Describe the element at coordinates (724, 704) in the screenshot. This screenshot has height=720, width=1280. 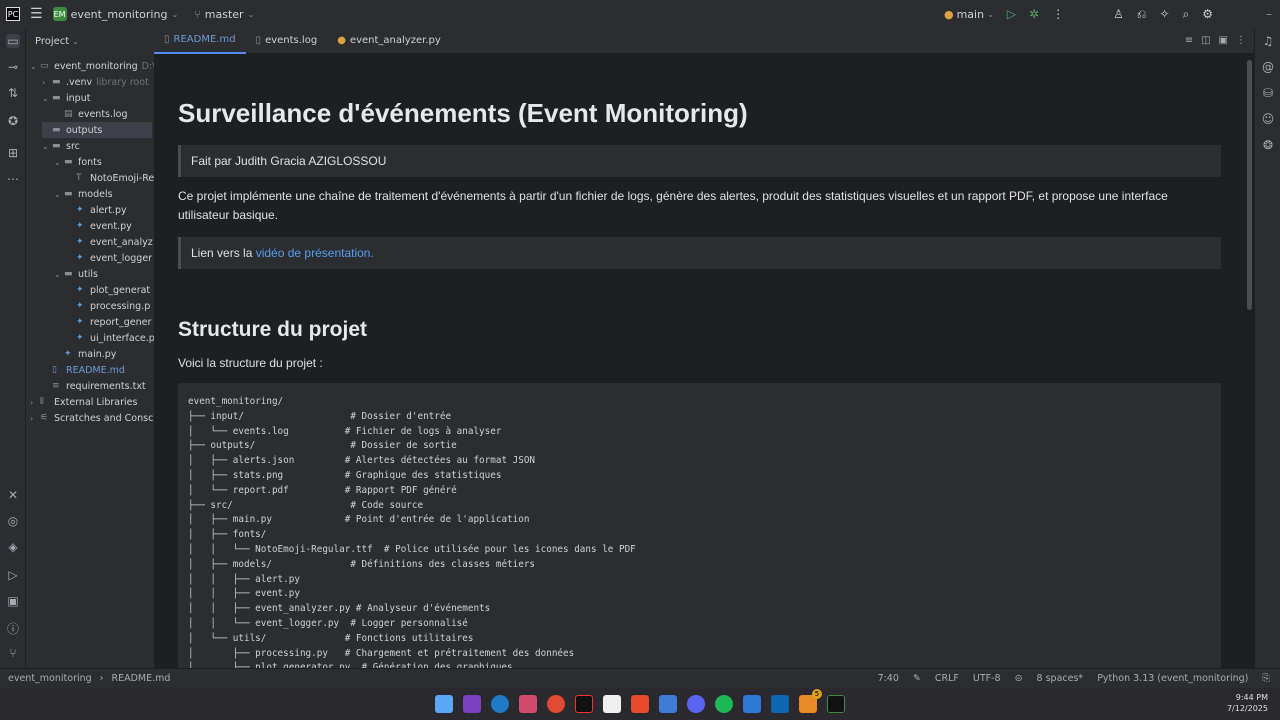
I see `spotify-icon` at that location.